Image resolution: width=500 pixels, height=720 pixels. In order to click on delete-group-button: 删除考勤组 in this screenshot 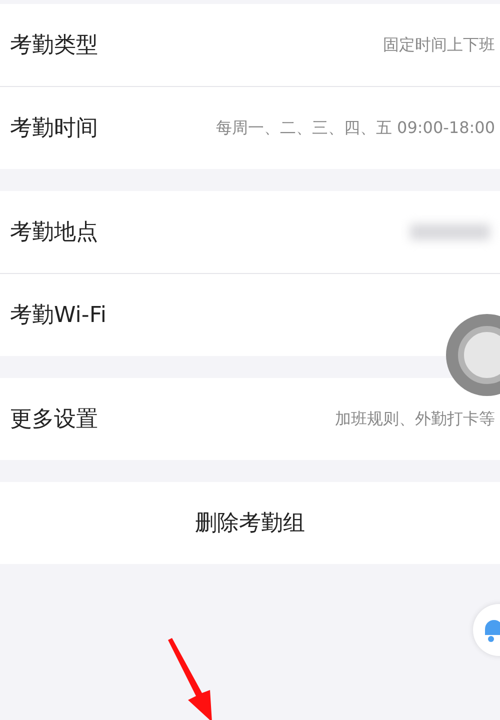, I will do `click(250, 523)`.